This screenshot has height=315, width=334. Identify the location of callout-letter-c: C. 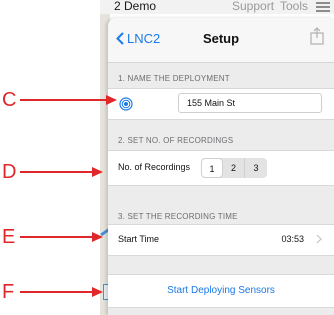
(9, 100).